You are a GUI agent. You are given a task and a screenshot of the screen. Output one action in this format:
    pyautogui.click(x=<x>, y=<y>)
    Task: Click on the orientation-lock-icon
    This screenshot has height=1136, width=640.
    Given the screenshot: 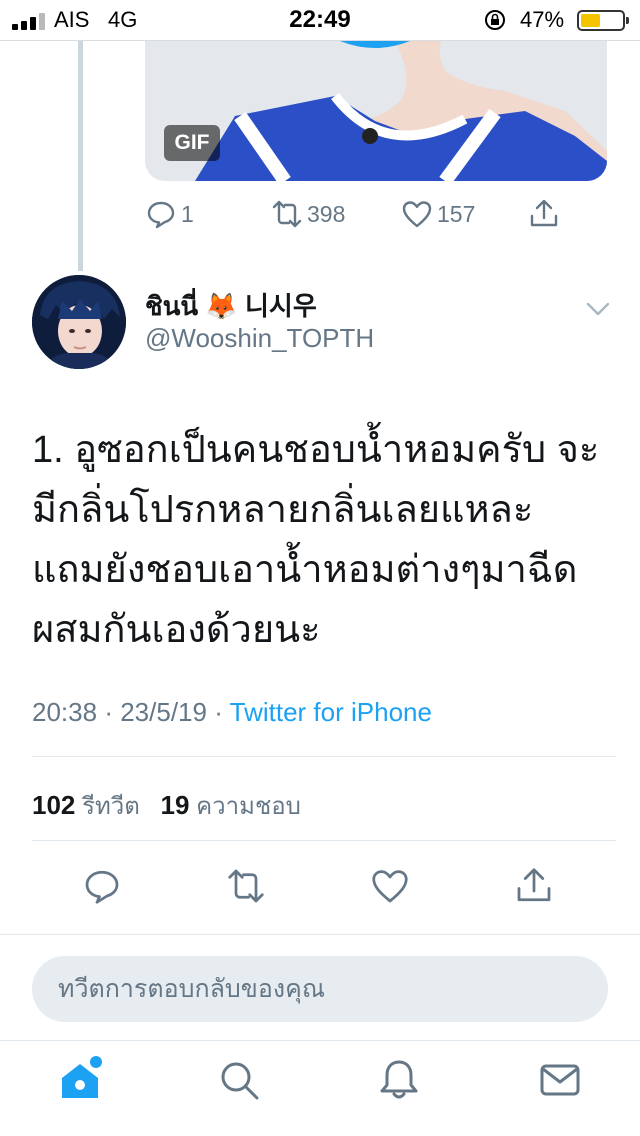 What is the action you would take?
    pyautogui.click(x=495, y=20)
    